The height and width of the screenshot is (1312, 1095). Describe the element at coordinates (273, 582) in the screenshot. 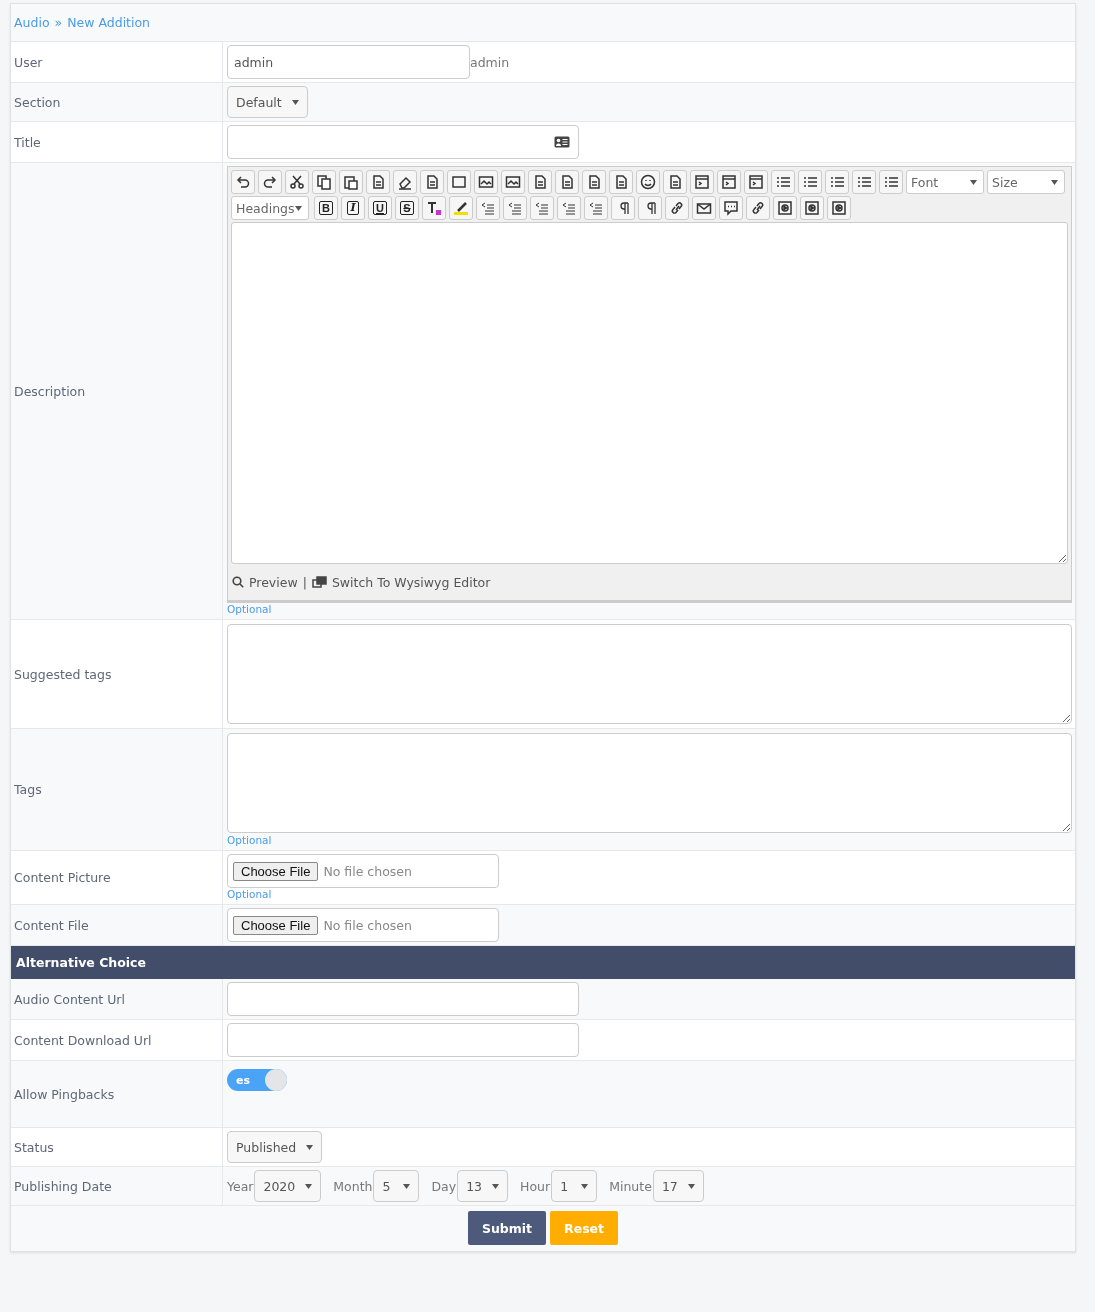

I see `preview-link: Preview` at that location.